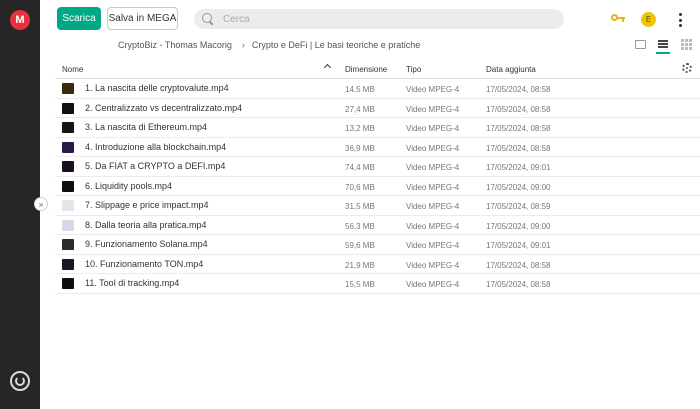  Describe the element at coordinates (518, 206) in the screenshot. I see `file-date: 17/05/2024, 08:59` at that location.